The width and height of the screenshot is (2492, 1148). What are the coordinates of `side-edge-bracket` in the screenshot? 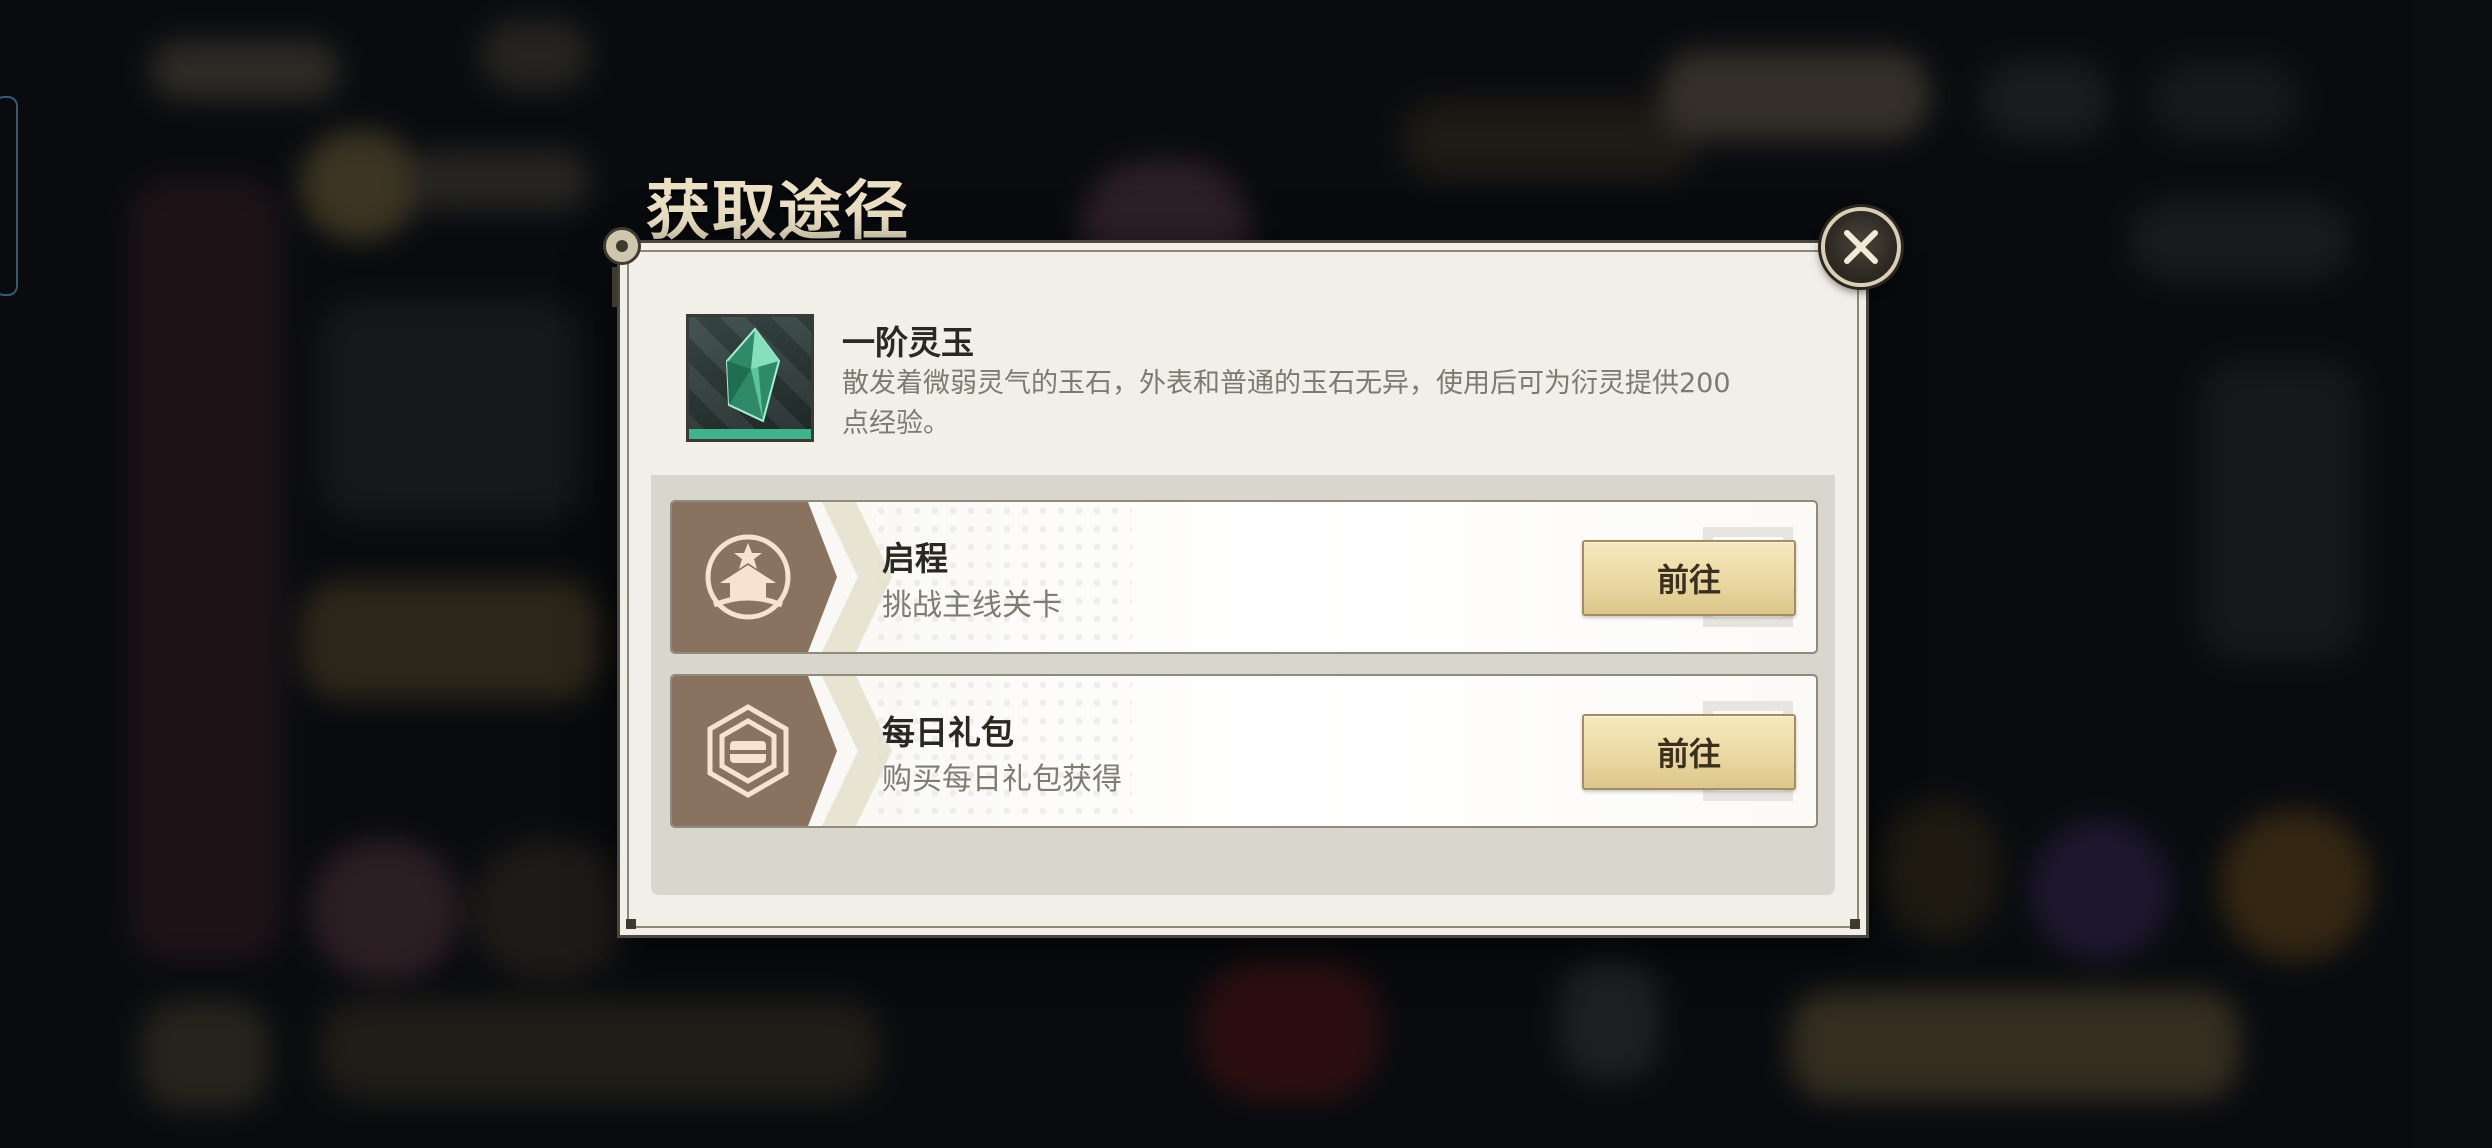 It's located at (9, 196).